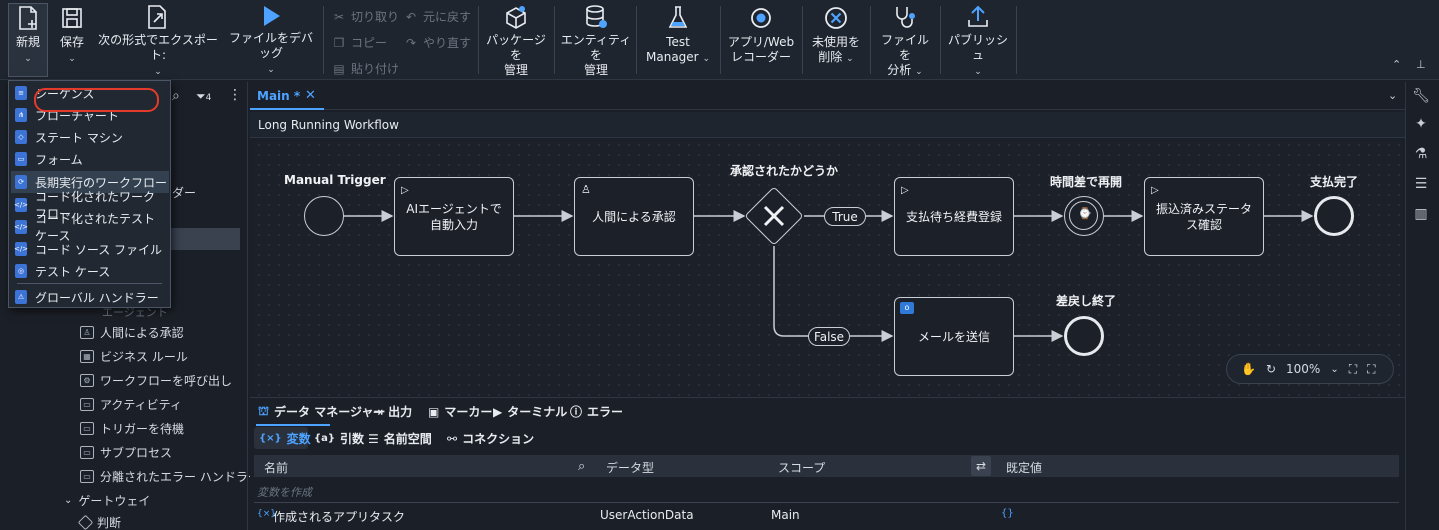 This screenshot has width=1439, height=530. What do you see at coordinates (400, 438) in the screenshot?
I see `subtab-namespaces: ☰ 名前空間` at bounding box center [400, 438].